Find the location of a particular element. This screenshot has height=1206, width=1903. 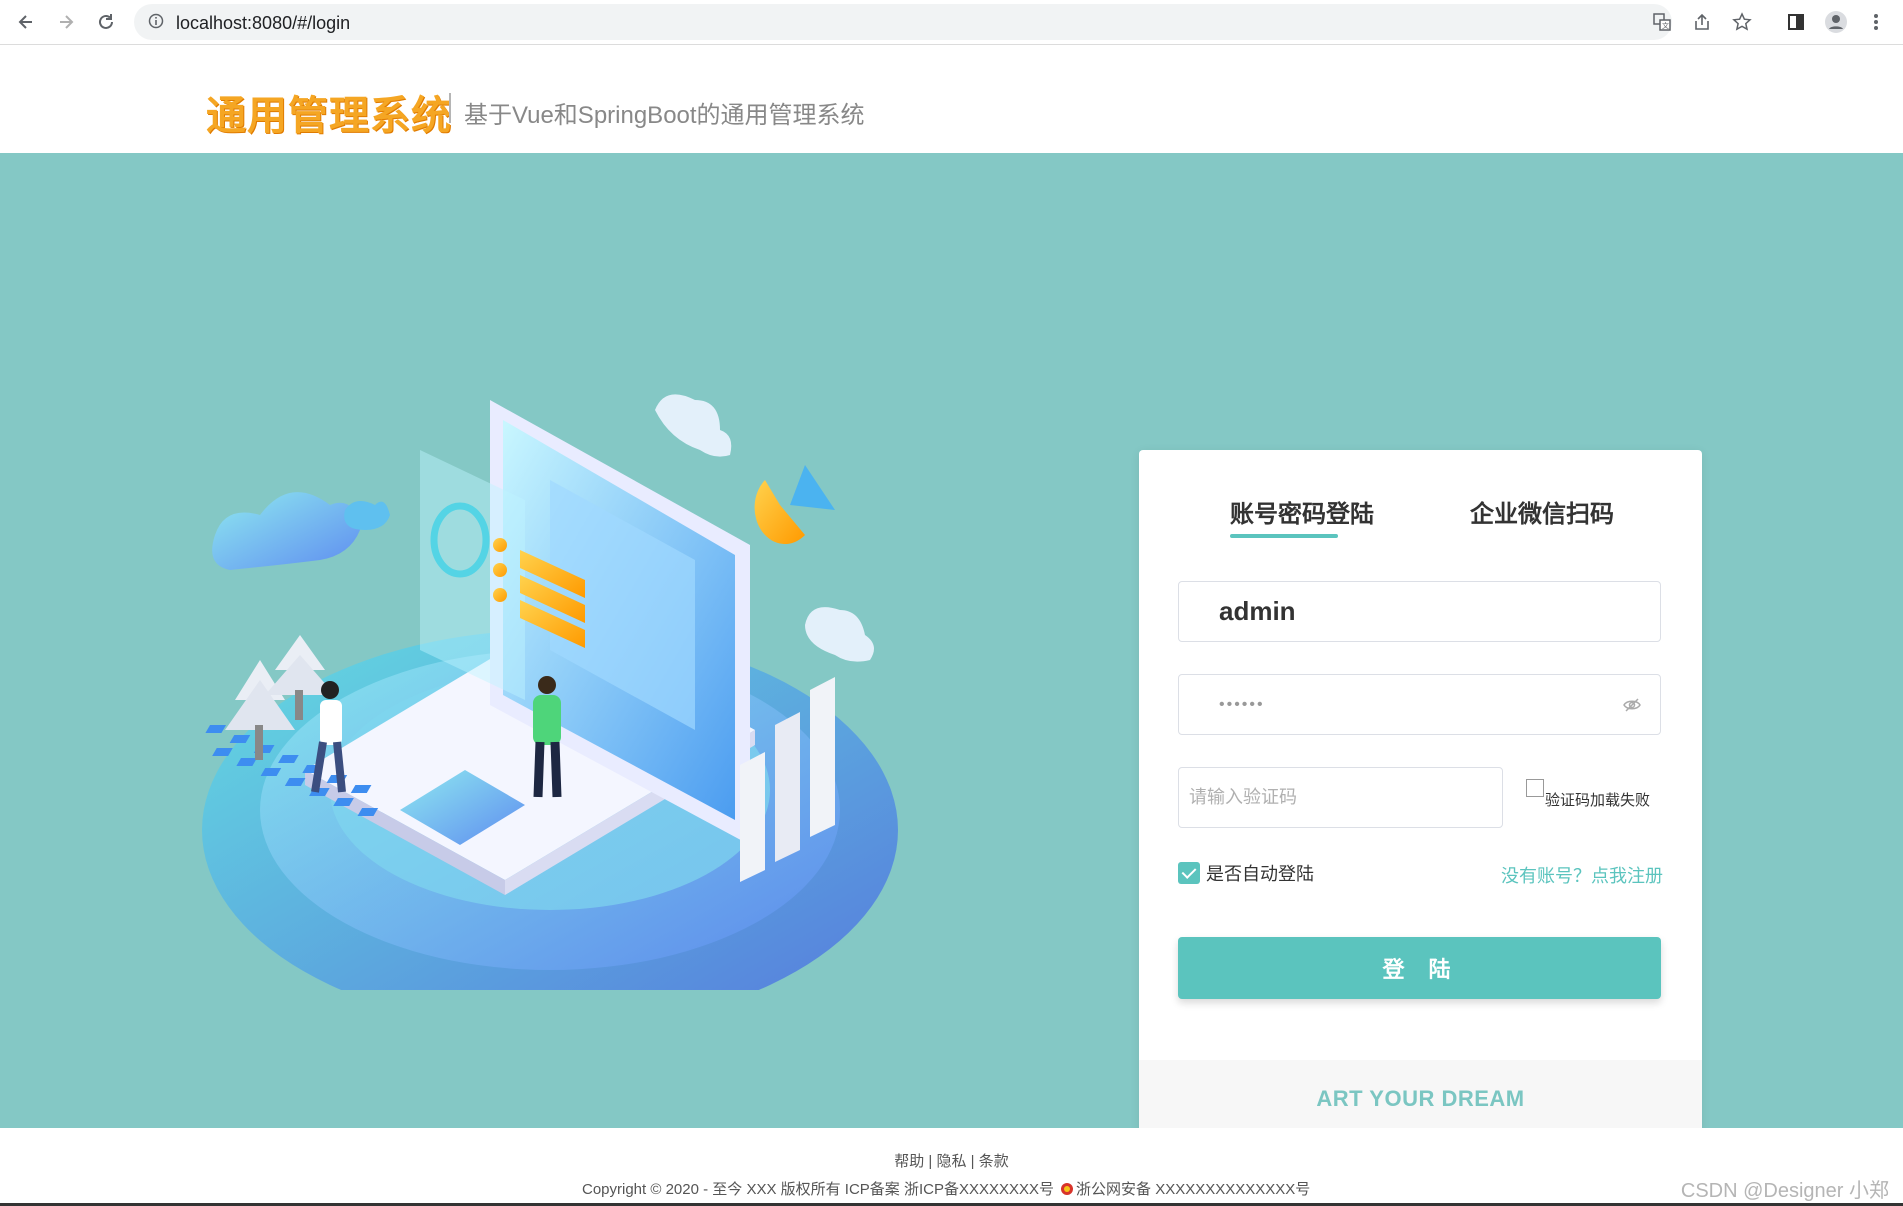

register-link: 没有账号？点我注册 is located at coordinates (1582, 875).